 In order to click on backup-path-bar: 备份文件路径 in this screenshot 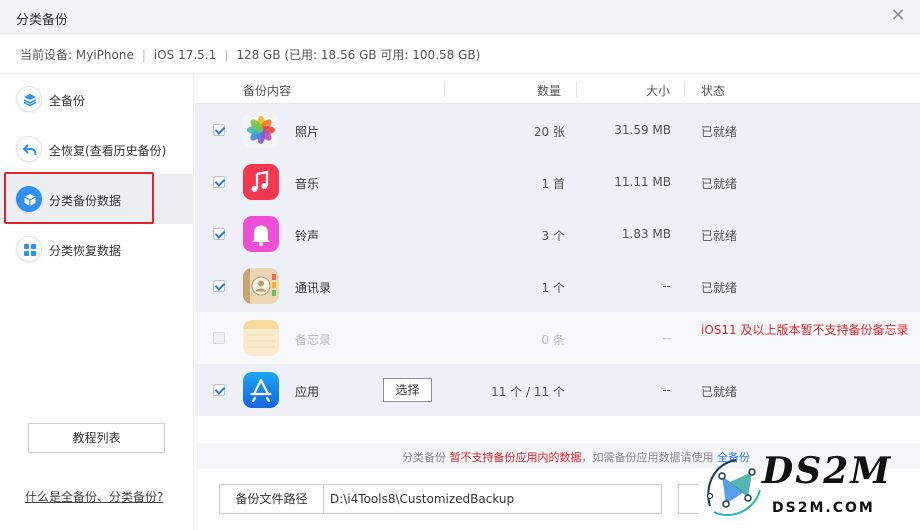, I will do `click(440, 499)`.